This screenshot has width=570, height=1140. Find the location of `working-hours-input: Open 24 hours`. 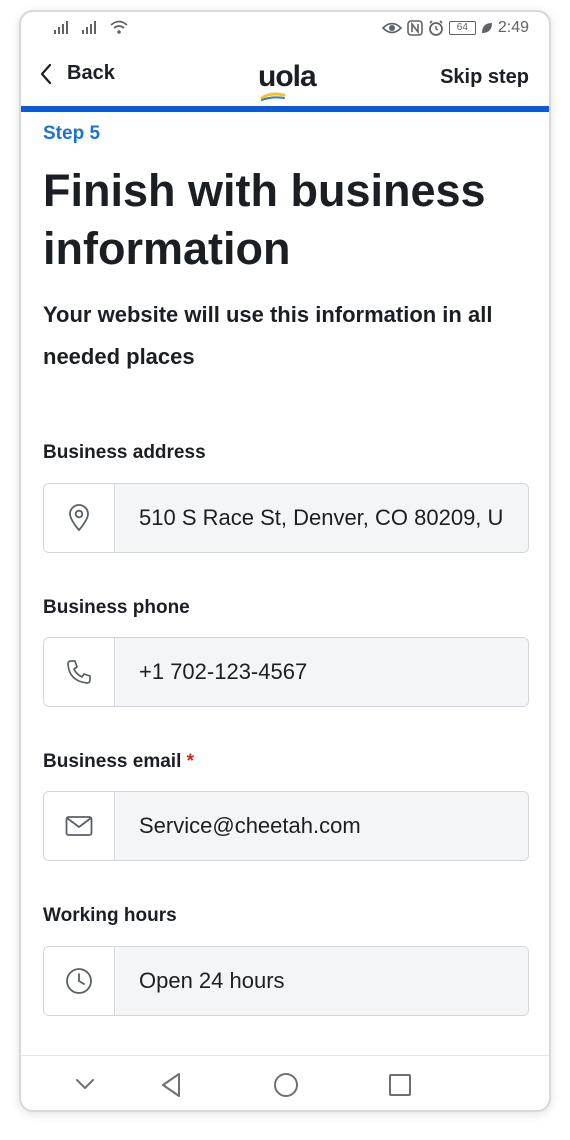

working-hours-input: Open 24 hours is located at coordinates (322, 981).